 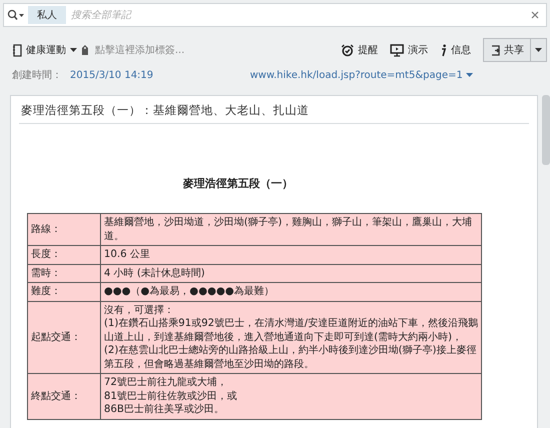 What do you see at coordinates (291, 337) in the screenshot?
I see `table-cell: 沒有，可選擇： (1)在鑽石山搭乘91或92號巴士，在清水灣道/安達臣道附近的油站下車，然後沿飛鵝 山道上山，到達基維爾營地後，進入營地通道向下走即可到達(需時大約兩小時)， (2)在慈雲山北巴士總站旁的山路拾級上山，約半小時後到達沙田坳(獅子亭)接上麥徑 第五段，但會略過基維爾營地至沙田坳的路段。` at bounding box center [291, 337].